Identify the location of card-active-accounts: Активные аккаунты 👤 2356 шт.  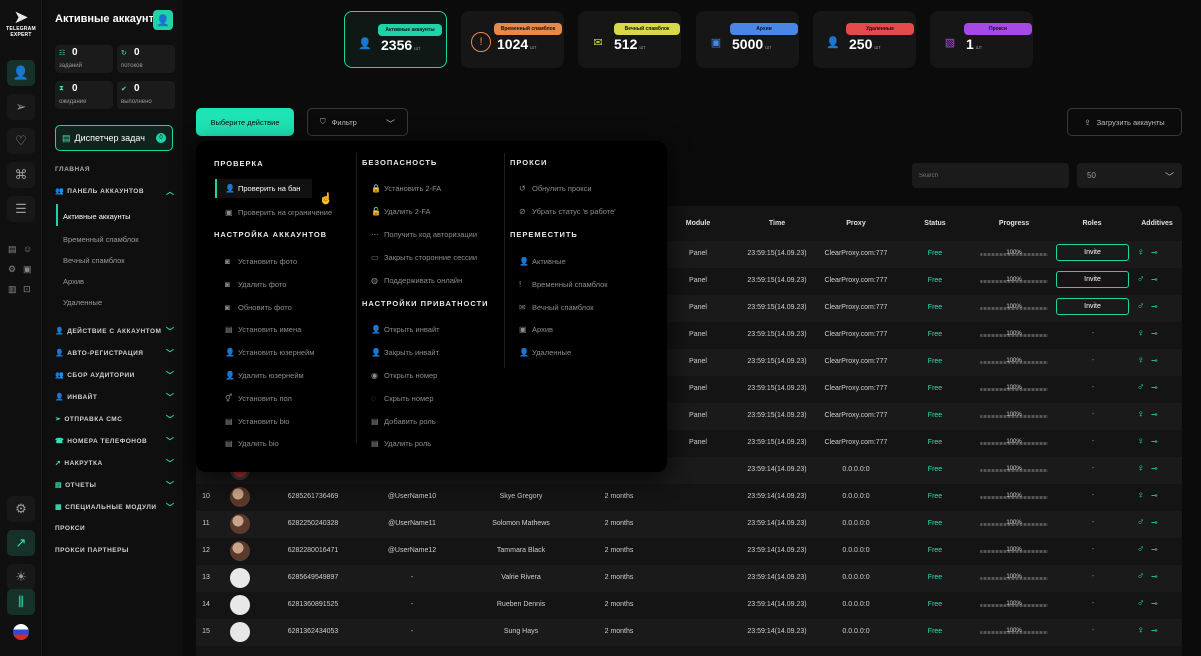
(395, 39).